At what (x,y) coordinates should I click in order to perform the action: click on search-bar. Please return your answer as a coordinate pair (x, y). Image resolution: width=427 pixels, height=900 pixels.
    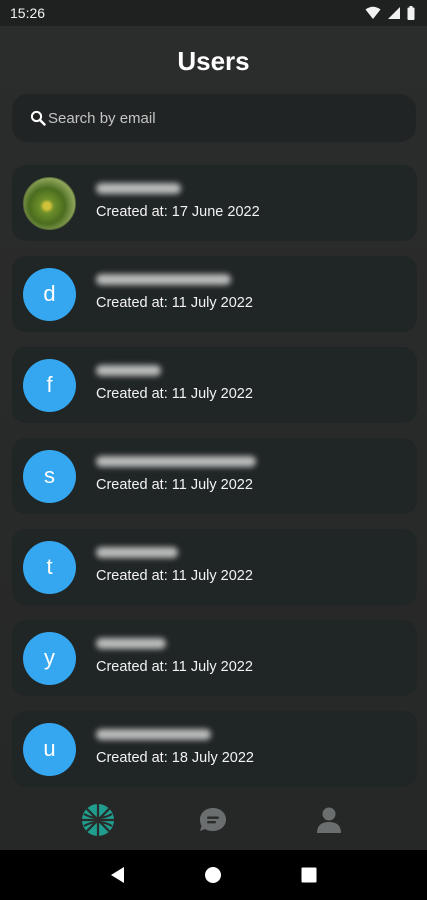
    Looking at the image, I should click on (214, 118).